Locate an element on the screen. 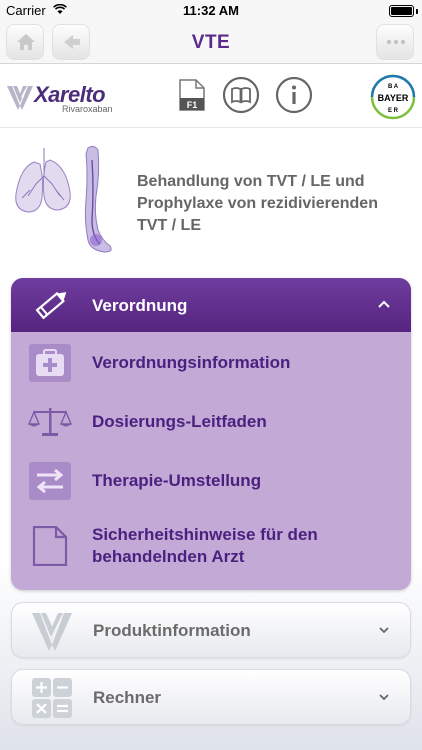  first-aid-case-icon is located at coordinates (50, 363).